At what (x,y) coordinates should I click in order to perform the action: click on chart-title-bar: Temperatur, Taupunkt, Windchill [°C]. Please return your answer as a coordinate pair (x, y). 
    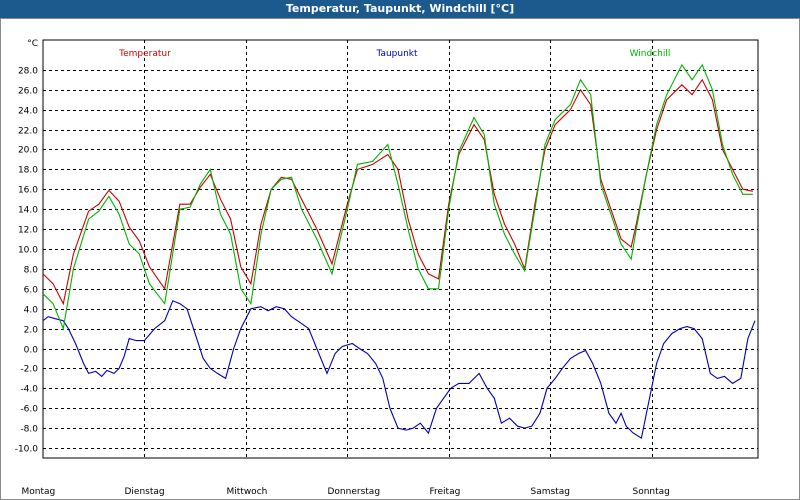
    Looking at the image, I should click on (400, 9).